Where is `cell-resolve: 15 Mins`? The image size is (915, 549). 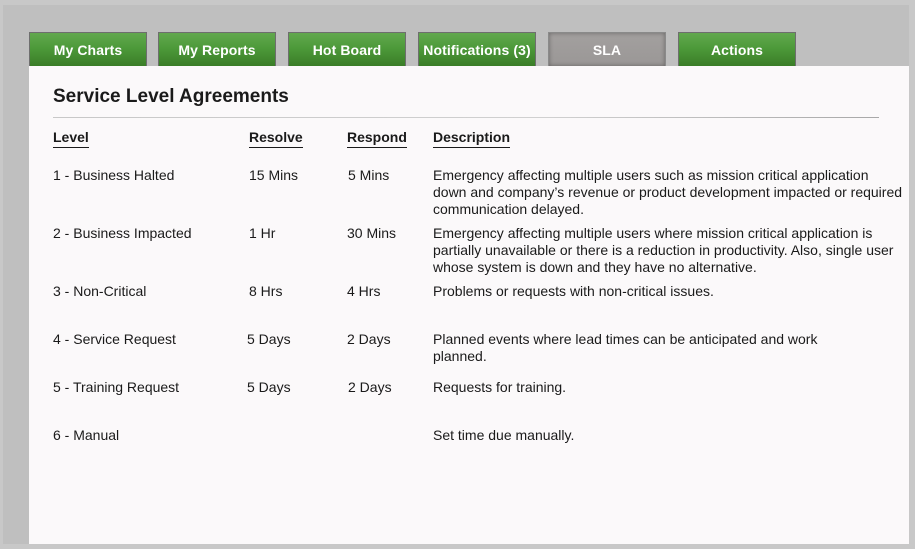 cell-resolve: 15 Mins is located at coordinates (274, 175).